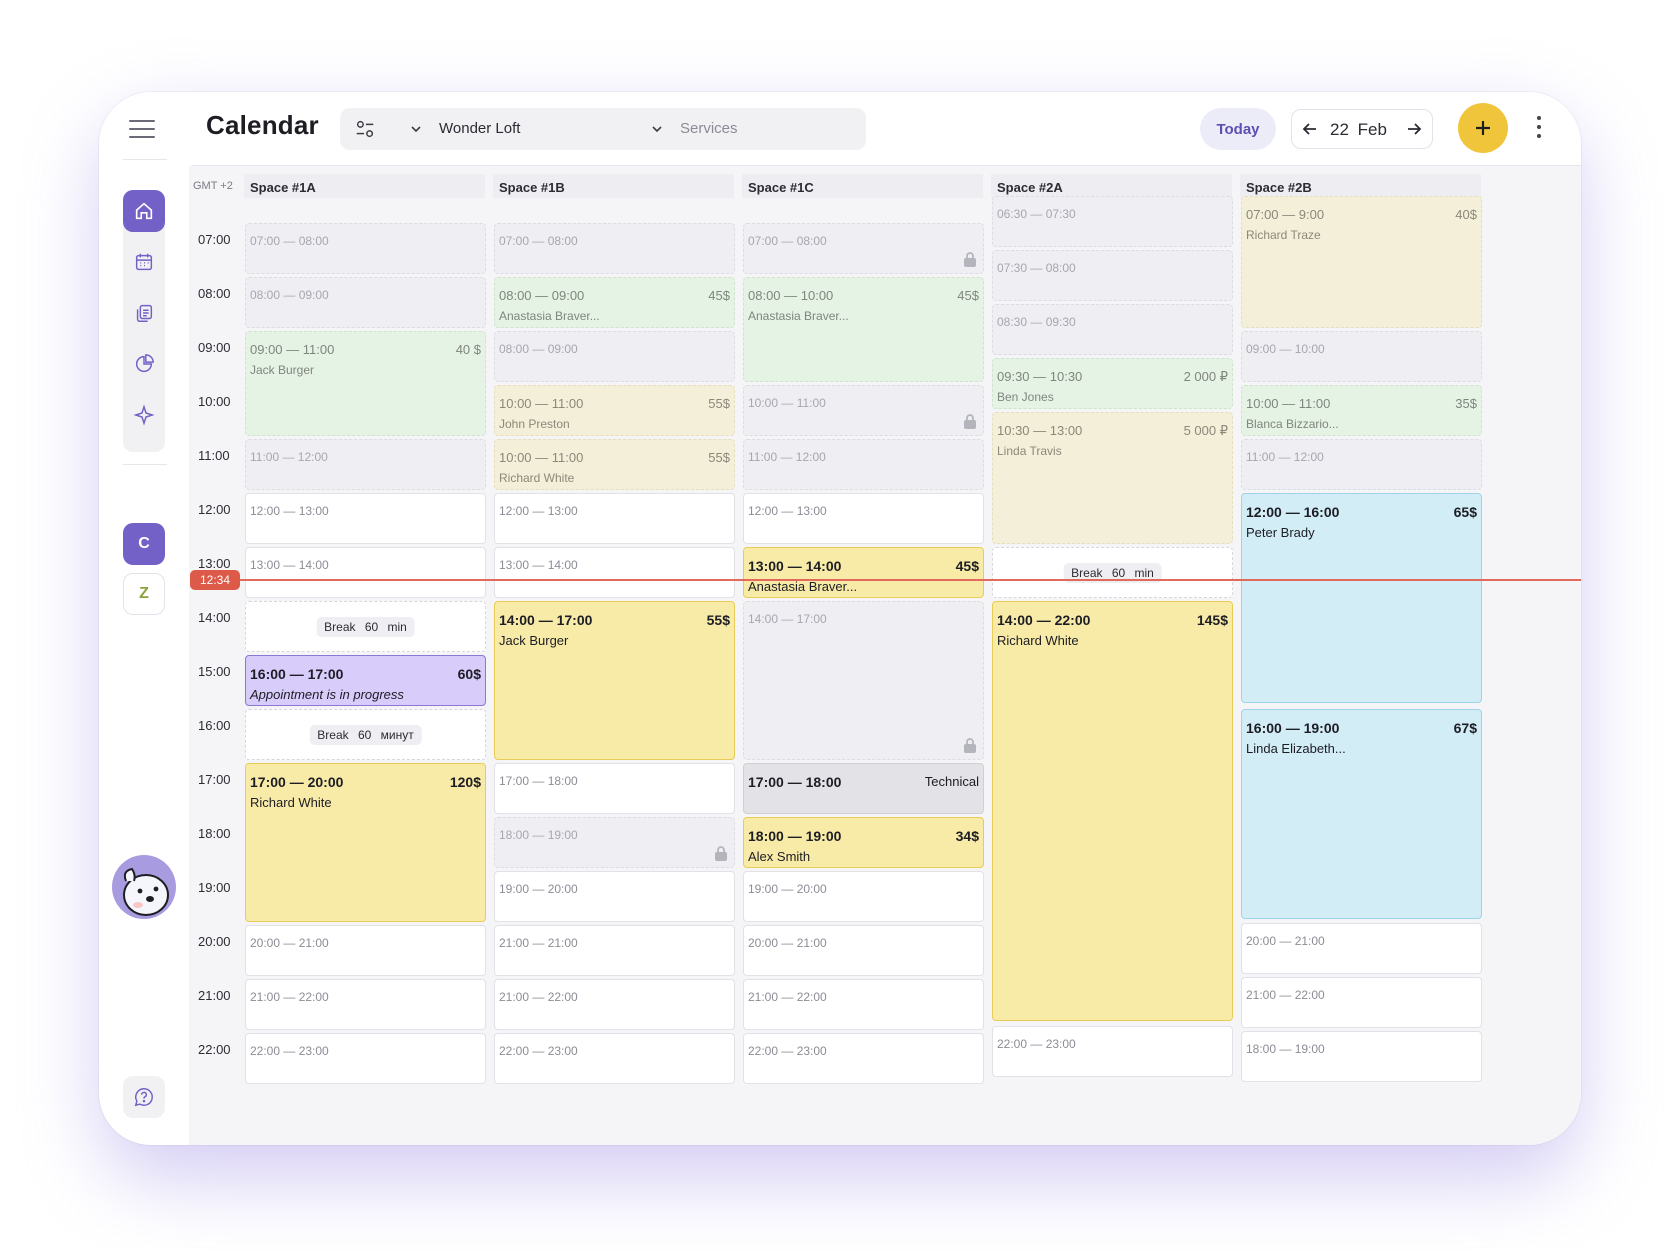 The height and width of the screenshot is (1250, 1680). Describe the element at coordinates (1112, 329) in the screenshot. I see `time-slot: 08:30 — 09:30` at that location.